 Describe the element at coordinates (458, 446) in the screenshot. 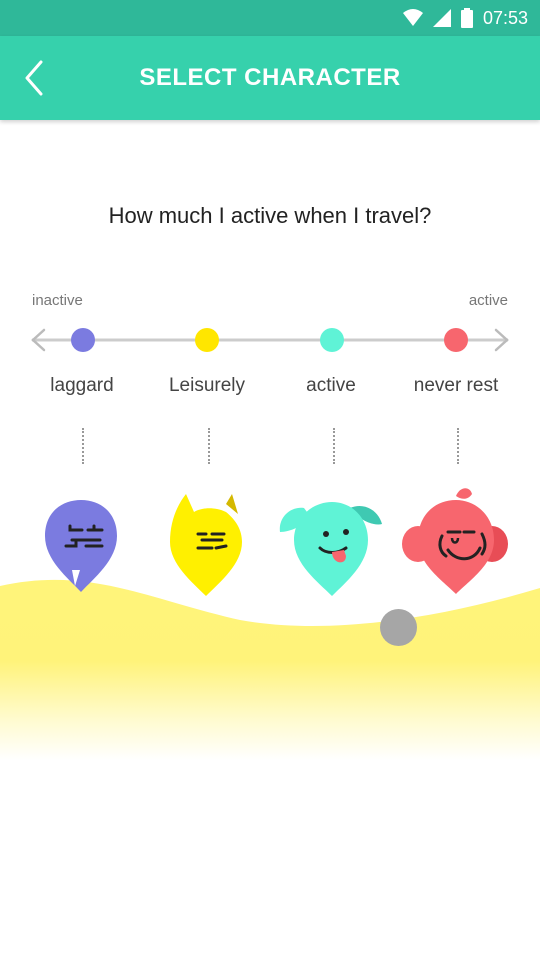

I see `connector-never-rest` at that location.